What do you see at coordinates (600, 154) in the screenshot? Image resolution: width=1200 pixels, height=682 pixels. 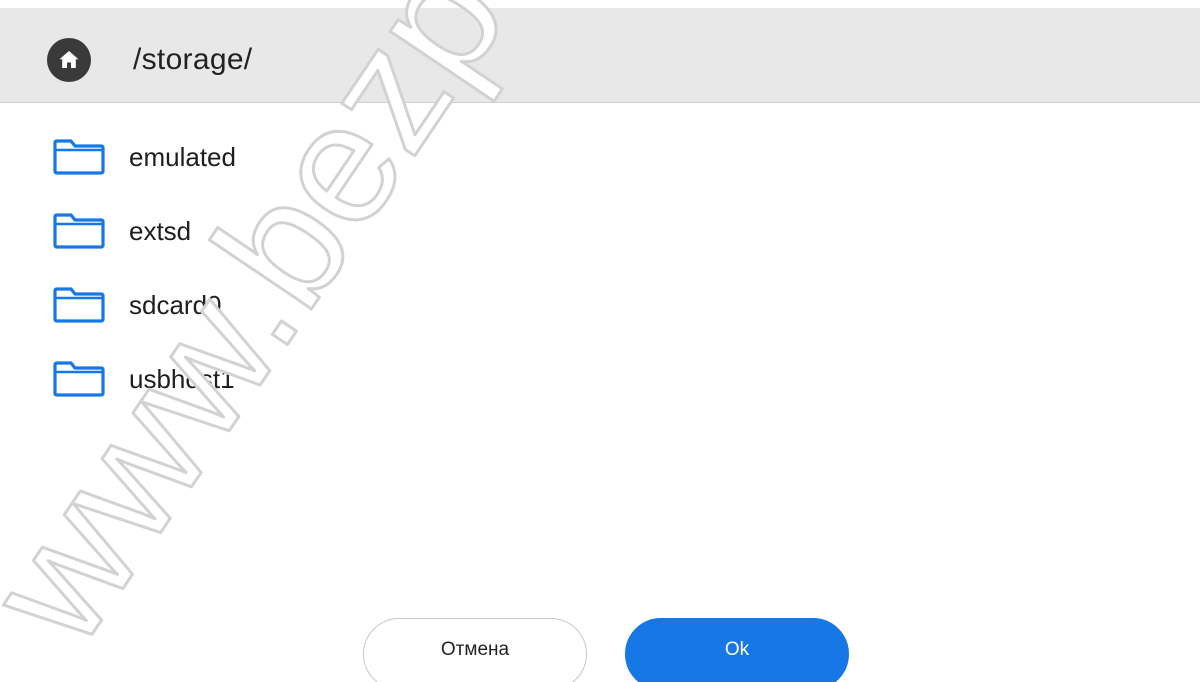 I see `folder-row-emulated: emulated` at bounding box center [600, 154].